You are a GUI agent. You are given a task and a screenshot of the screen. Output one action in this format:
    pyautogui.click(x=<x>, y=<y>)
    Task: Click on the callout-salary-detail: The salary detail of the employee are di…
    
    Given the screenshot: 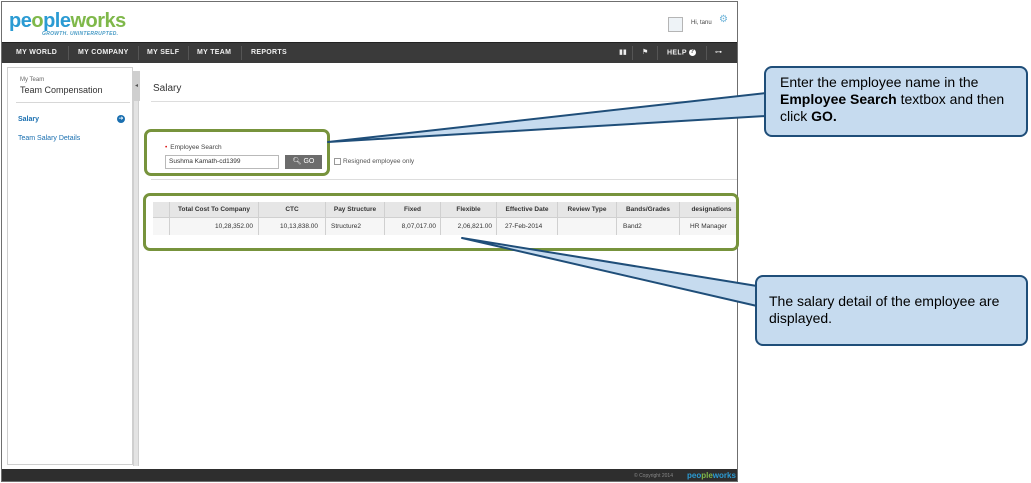 What is the action you would take?
    pyautogui.click(x=891, y=310)
    